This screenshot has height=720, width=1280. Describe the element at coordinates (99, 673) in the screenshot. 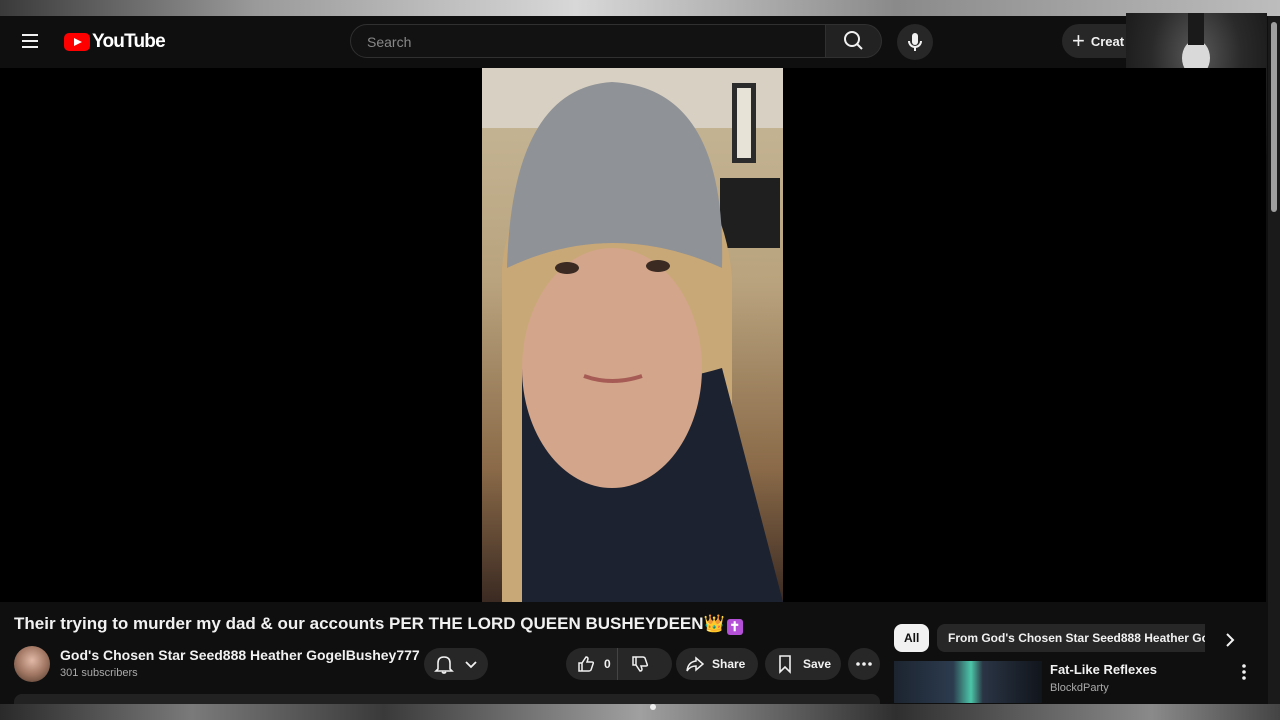

I see `subscriber-count: 301 subscribers` at that location.